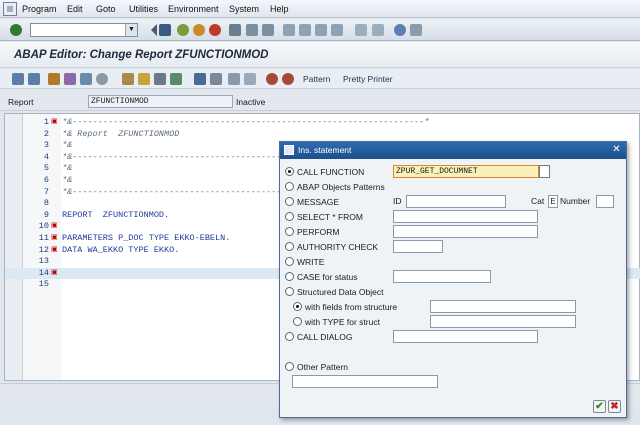 This screenshot has height=425, width=640. I want to click on find-next-icon, so click(268, 30).